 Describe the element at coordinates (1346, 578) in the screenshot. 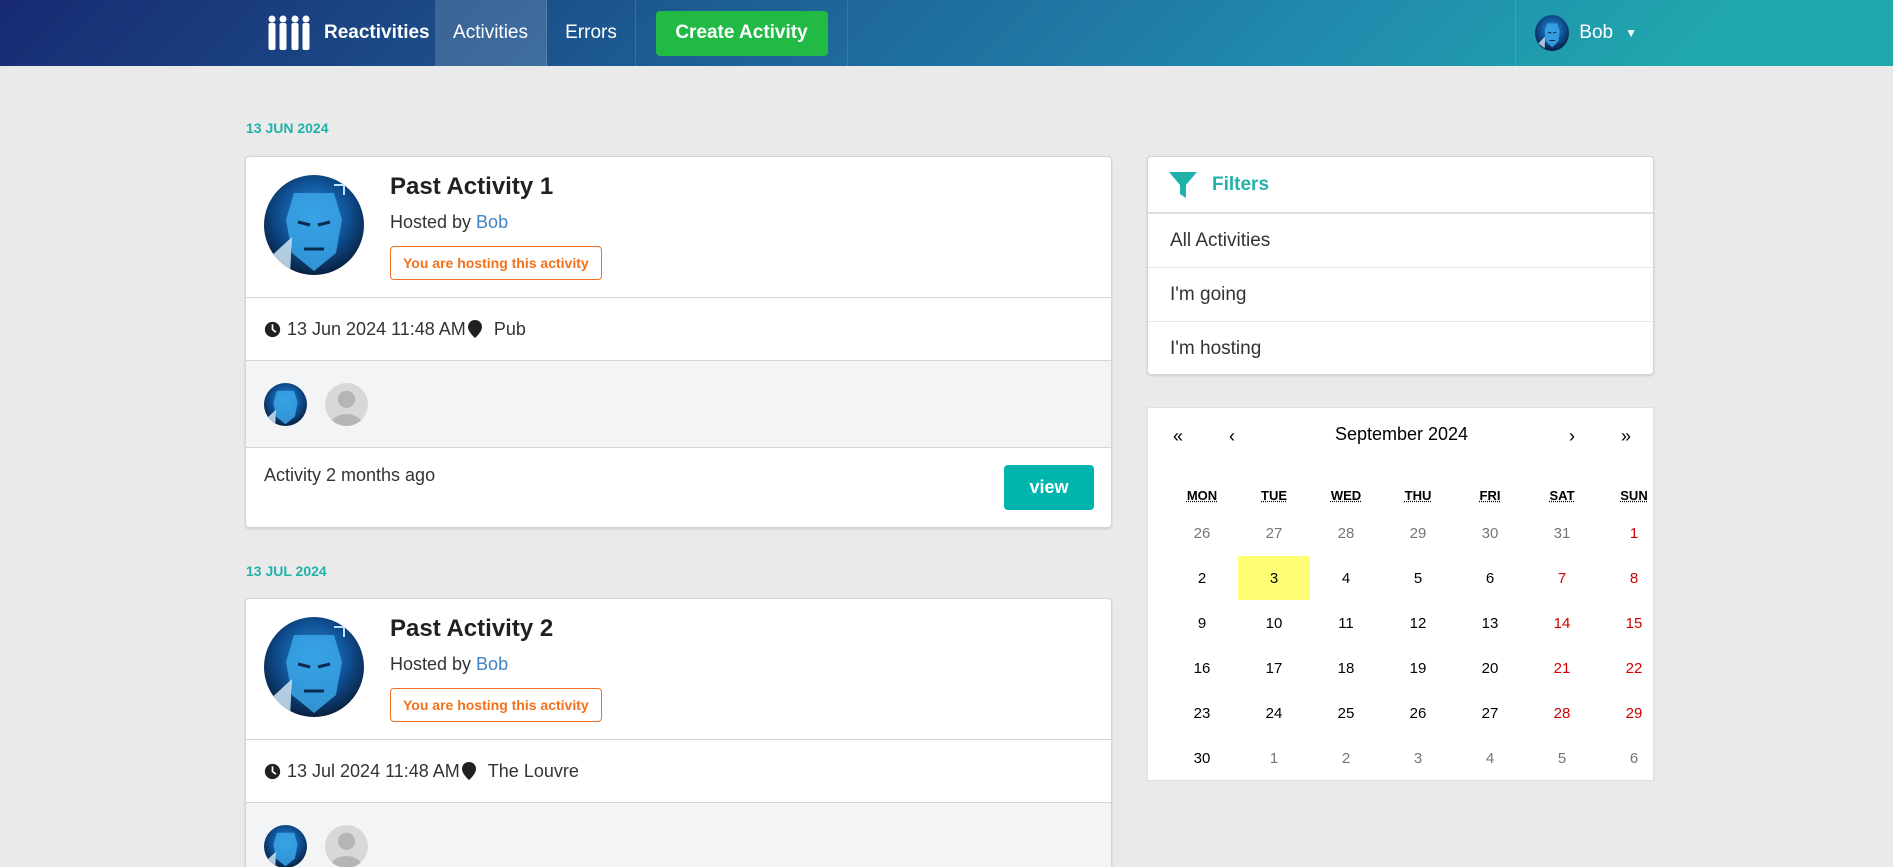

I see `calendar-day: 4` at that location.